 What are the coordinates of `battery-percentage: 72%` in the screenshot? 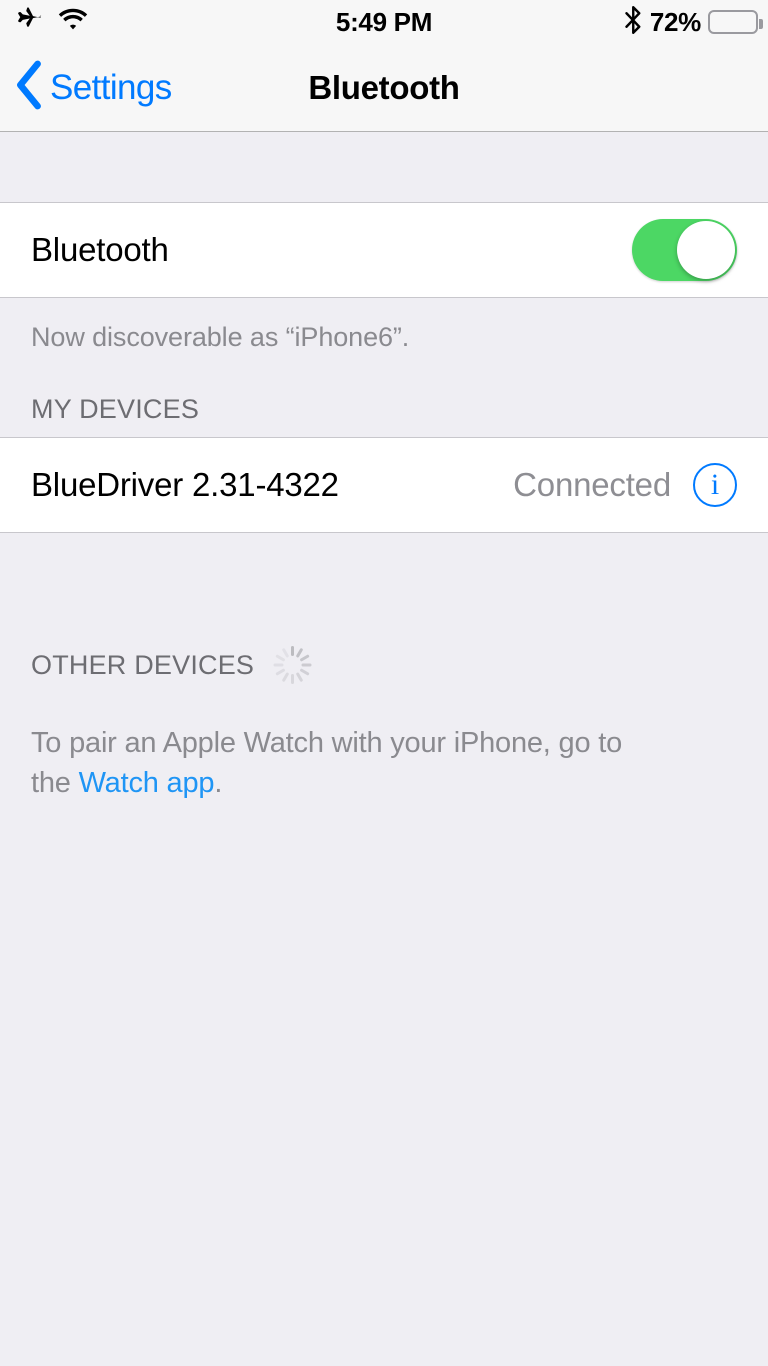 It's located at (675, 21).